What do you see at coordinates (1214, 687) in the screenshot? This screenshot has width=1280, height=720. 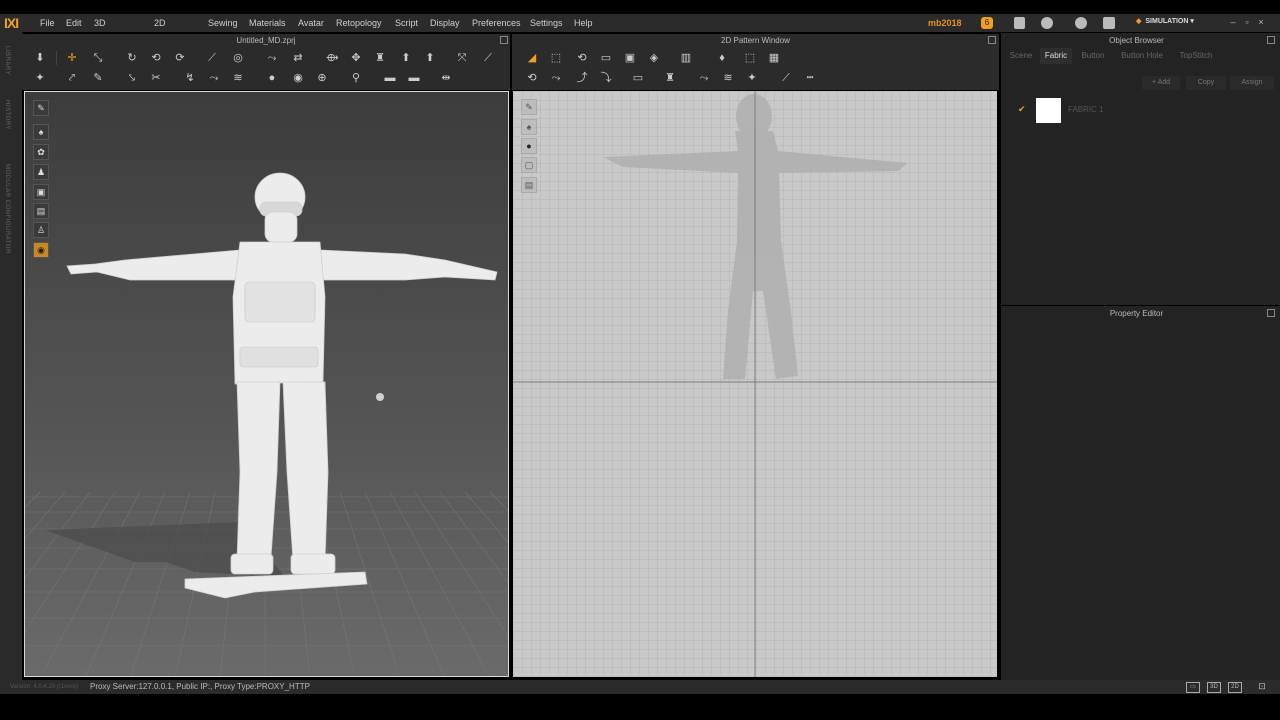 I see `mode-3d-button: 3D` at bounding box center [1214, 687].